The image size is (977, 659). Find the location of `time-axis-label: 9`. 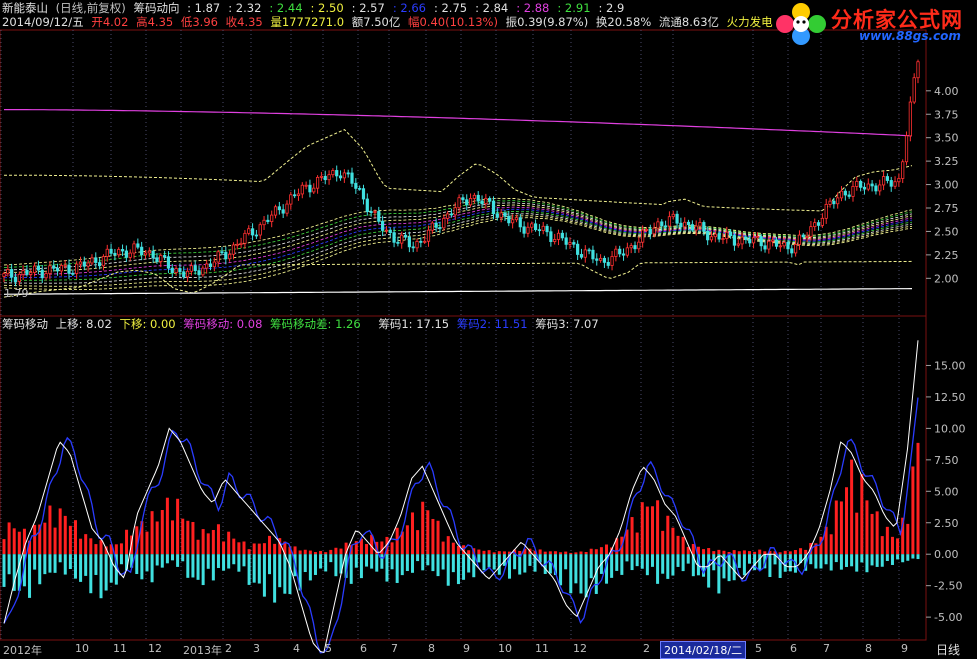

time-axis-label: 9 is located at coordinates (466, 648).